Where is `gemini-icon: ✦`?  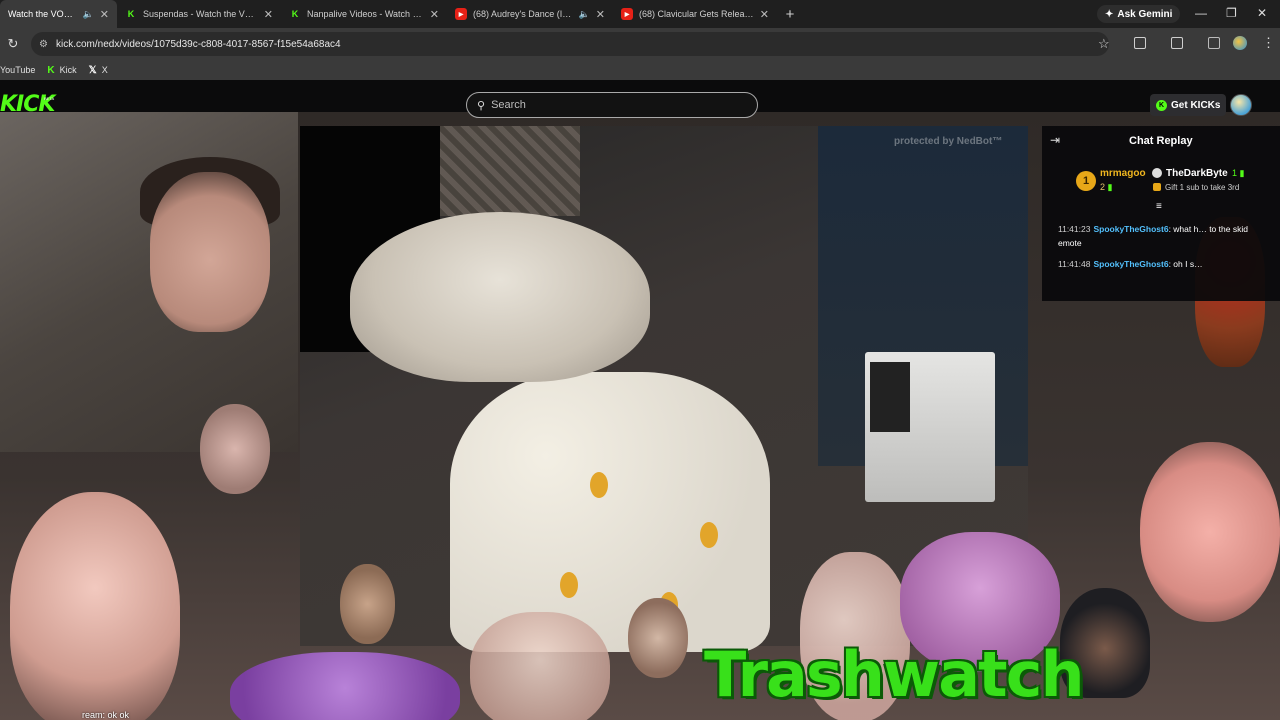
gemini-icon: ✦ is located at coordinates (1109, 14).